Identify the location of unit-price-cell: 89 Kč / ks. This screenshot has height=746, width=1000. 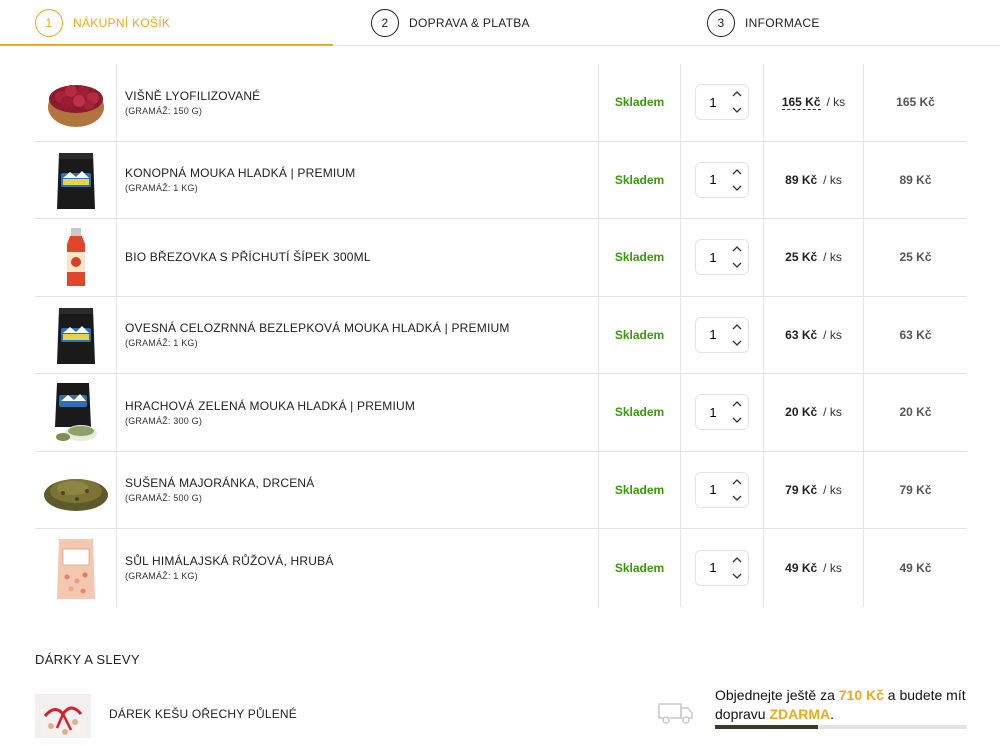
(814, 179).